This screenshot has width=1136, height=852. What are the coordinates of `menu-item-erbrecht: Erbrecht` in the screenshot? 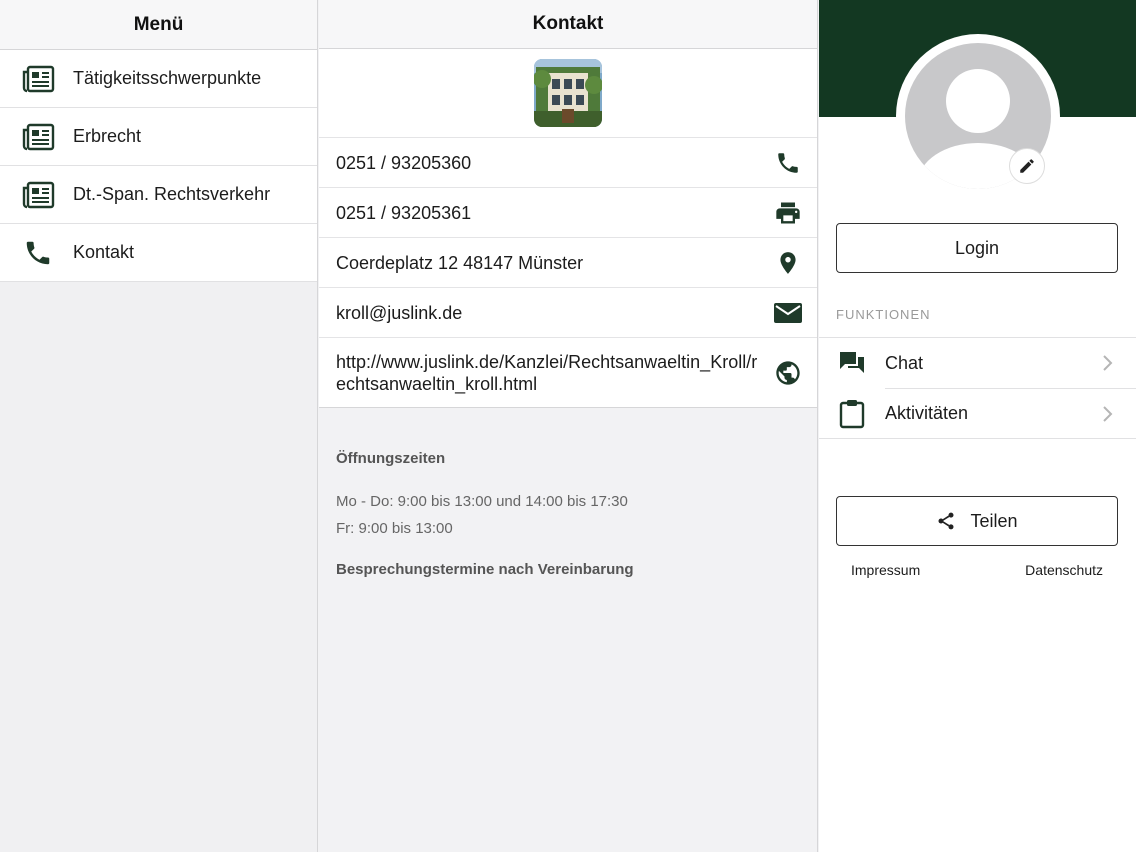 It's located at (158, 137).